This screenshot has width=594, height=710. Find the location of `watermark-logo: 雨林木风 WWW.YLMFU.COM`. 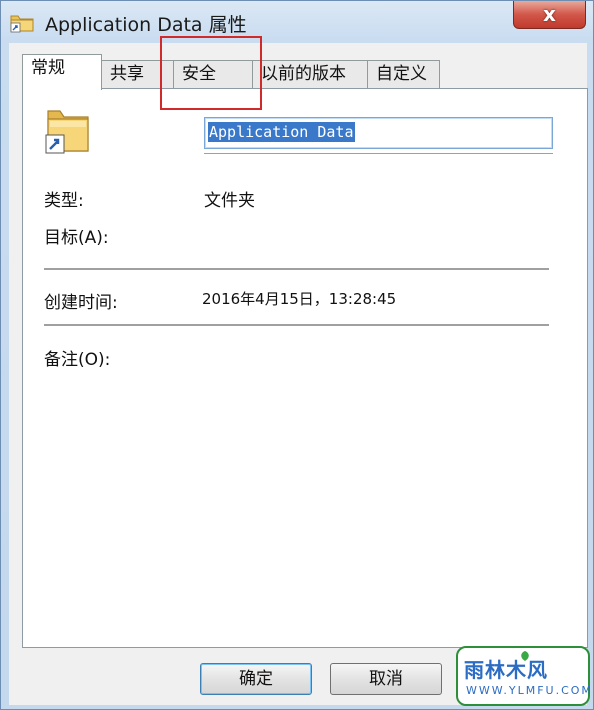

watermark-logo: 雨林木风 WWW.YLMFU.COM is located at coordinates (524, 676).